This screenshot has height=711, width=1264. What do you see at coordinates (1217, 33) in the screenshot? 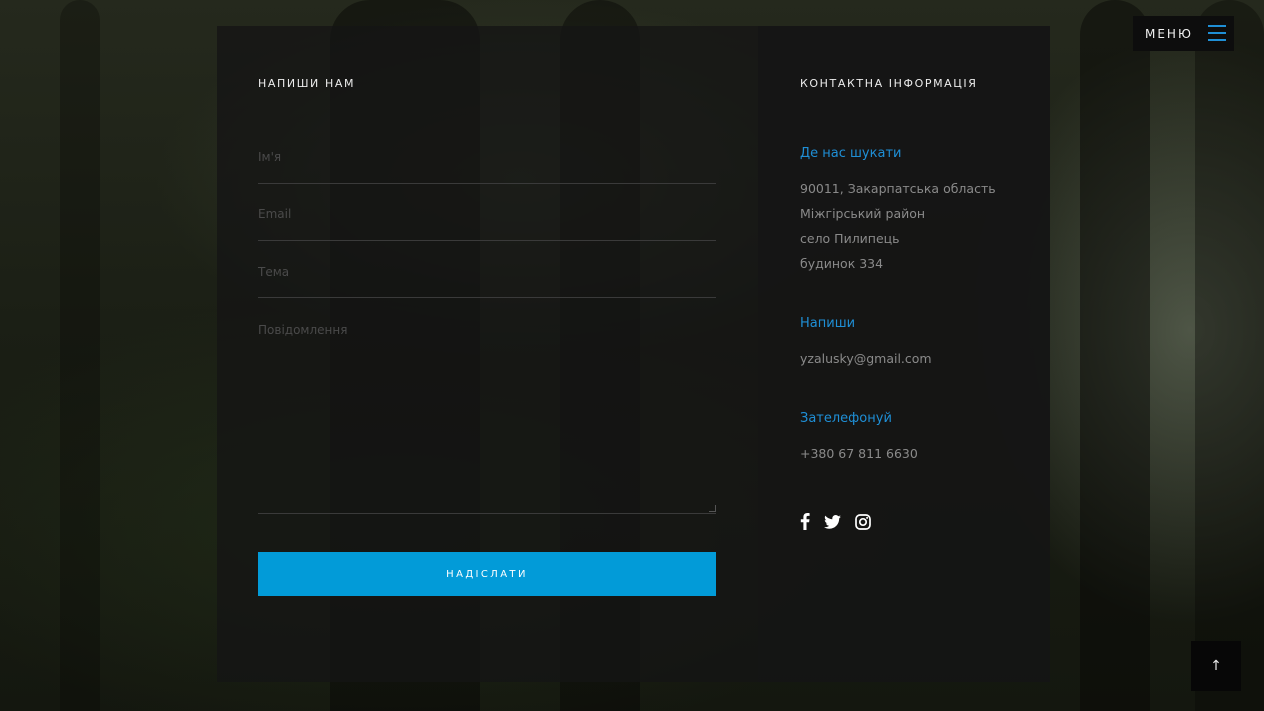
I see `hamburger-icon` at bounding box center [1217, 33].